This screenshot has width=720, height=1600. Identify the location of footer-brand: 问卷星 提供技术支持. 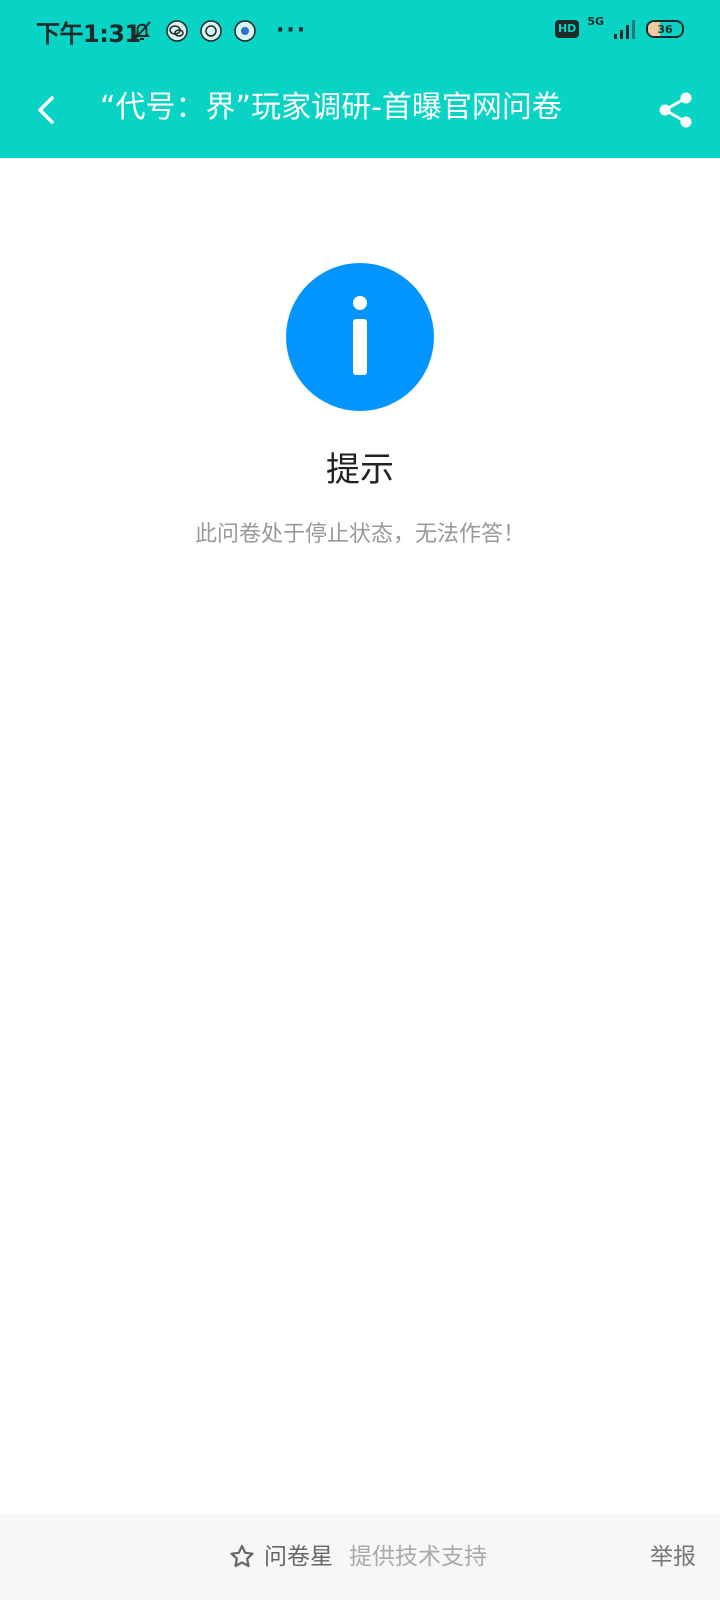
(357, 1557).